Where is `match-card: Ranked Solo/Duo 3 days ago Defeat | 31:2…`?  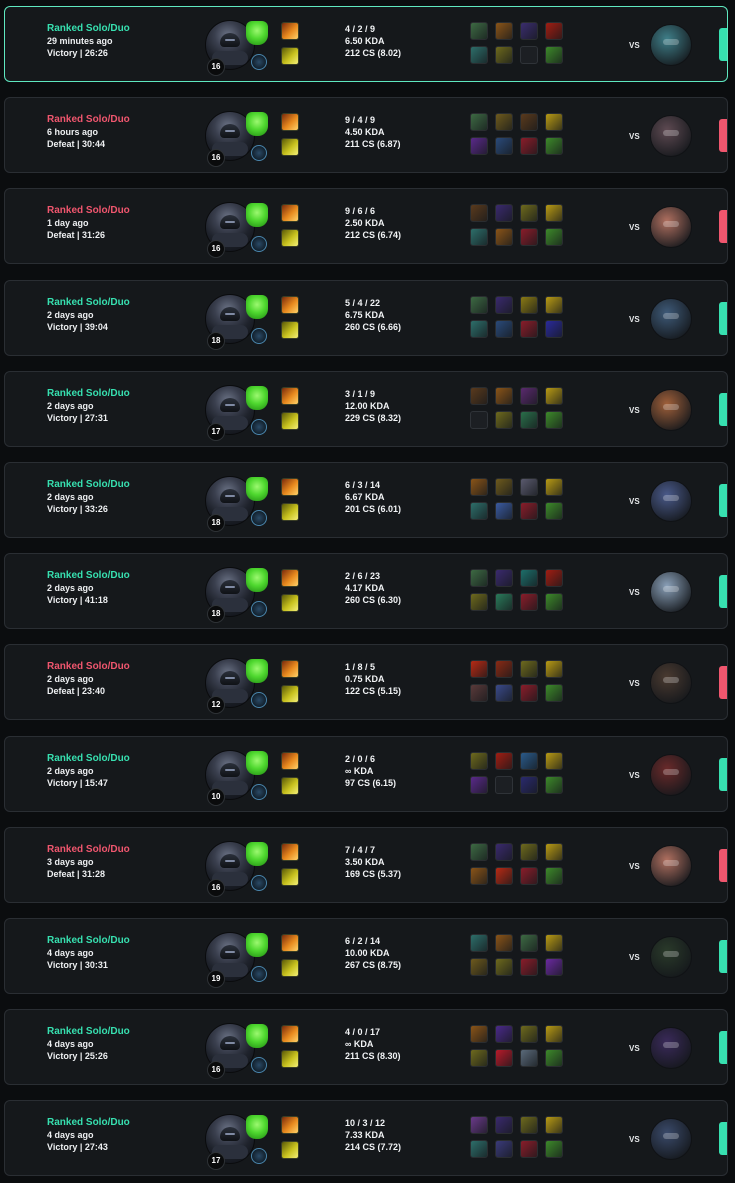
match-card: Ranked Solo/Duo 3 days ago Defeat | 31:2… is located at coordinates (366, 864).